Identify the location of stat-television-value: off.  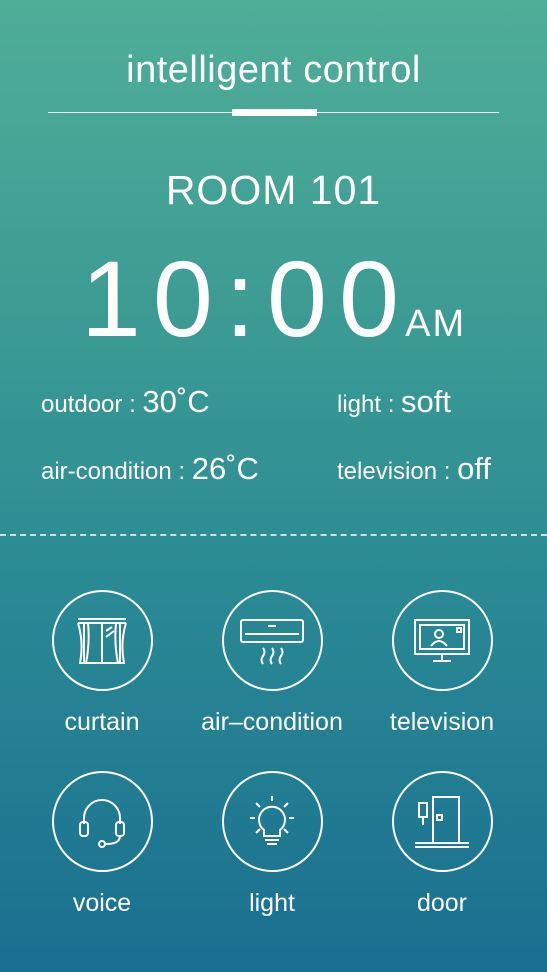
(474, 468).